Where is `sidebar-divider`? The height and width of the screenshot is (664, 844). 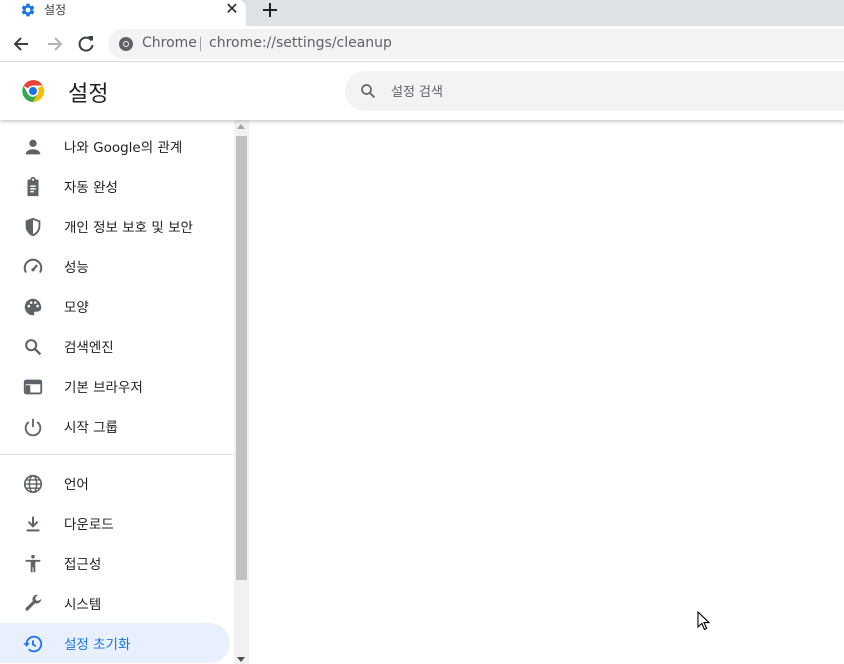
sidebar-divider is located at coordinates (117, 454).